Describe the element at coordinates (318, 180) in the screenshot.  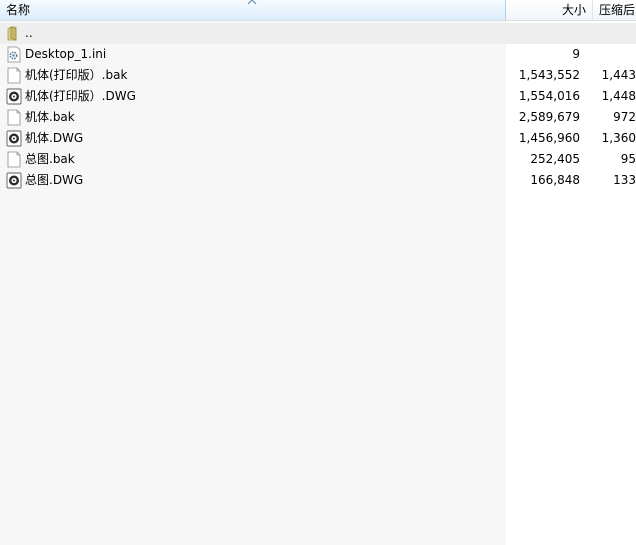
I see `list-item: 总图.DWG 166,848 133` at that location.